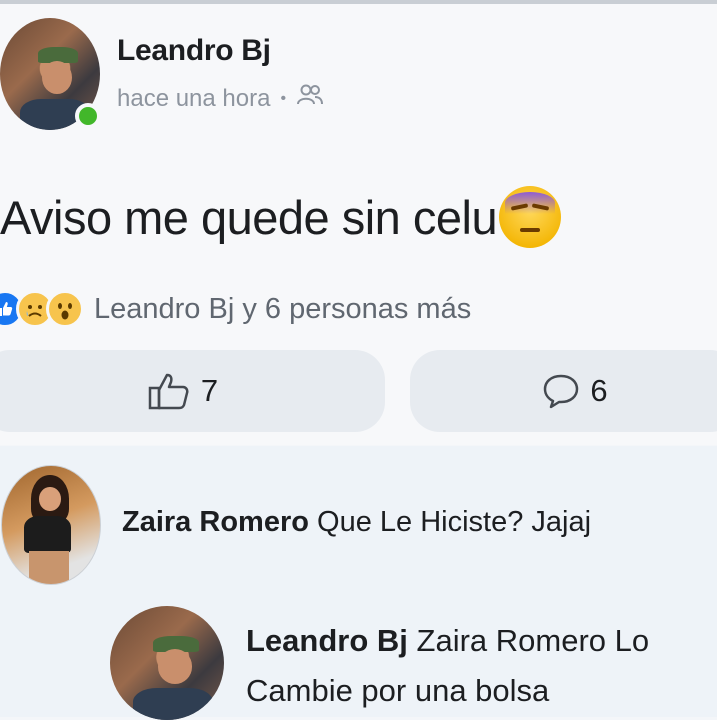 The height and width of the screenshot is (720, 717). Describe the element at coordinates (561, 391) in the screenshot. I see `comment-bubble-icon` at that location.